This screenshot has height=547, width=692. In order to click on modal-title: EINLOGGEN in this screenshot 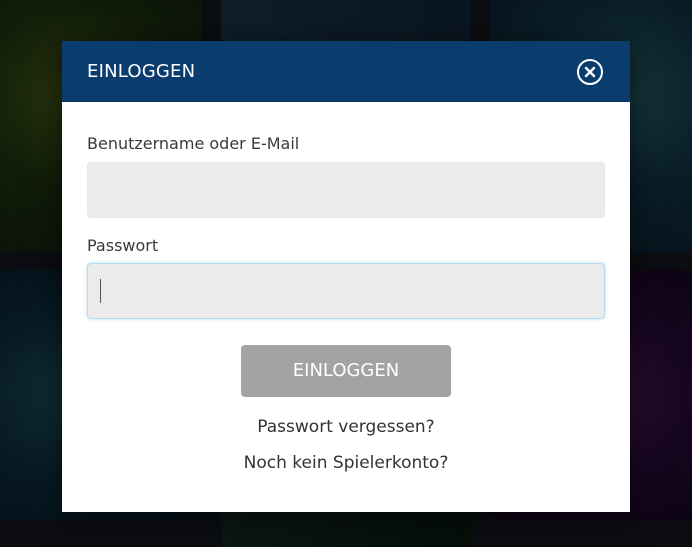, I will do `click(141, 71)`.